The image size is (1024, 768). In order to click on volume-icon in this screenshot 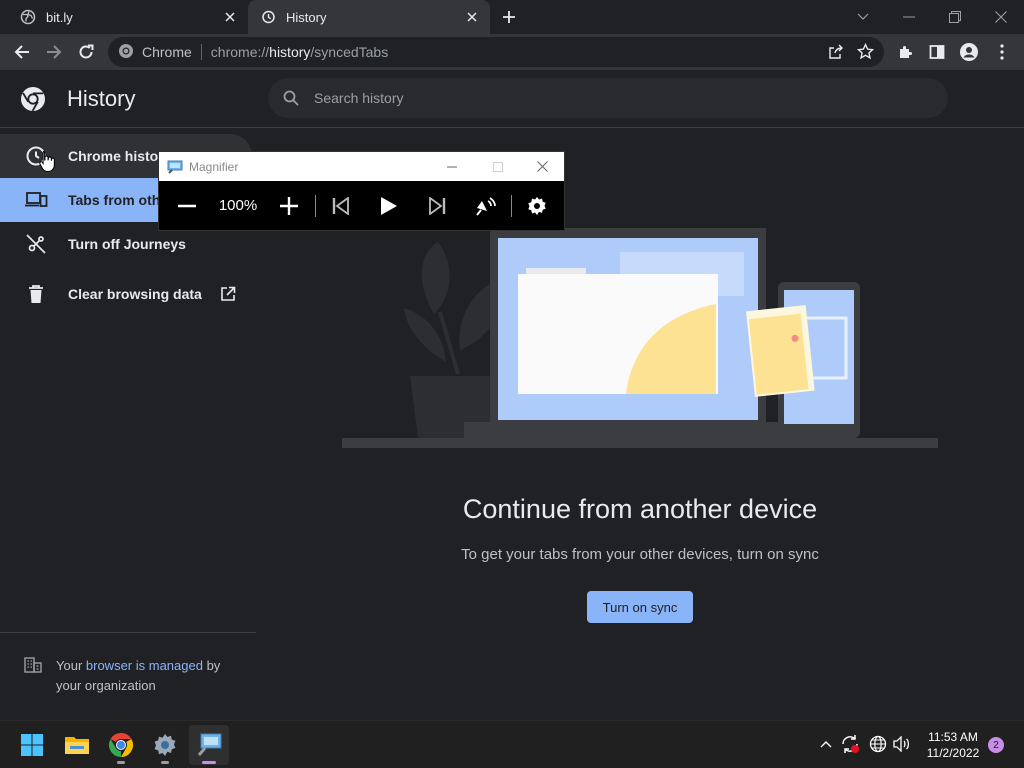, I will do `click(902, 744)`.